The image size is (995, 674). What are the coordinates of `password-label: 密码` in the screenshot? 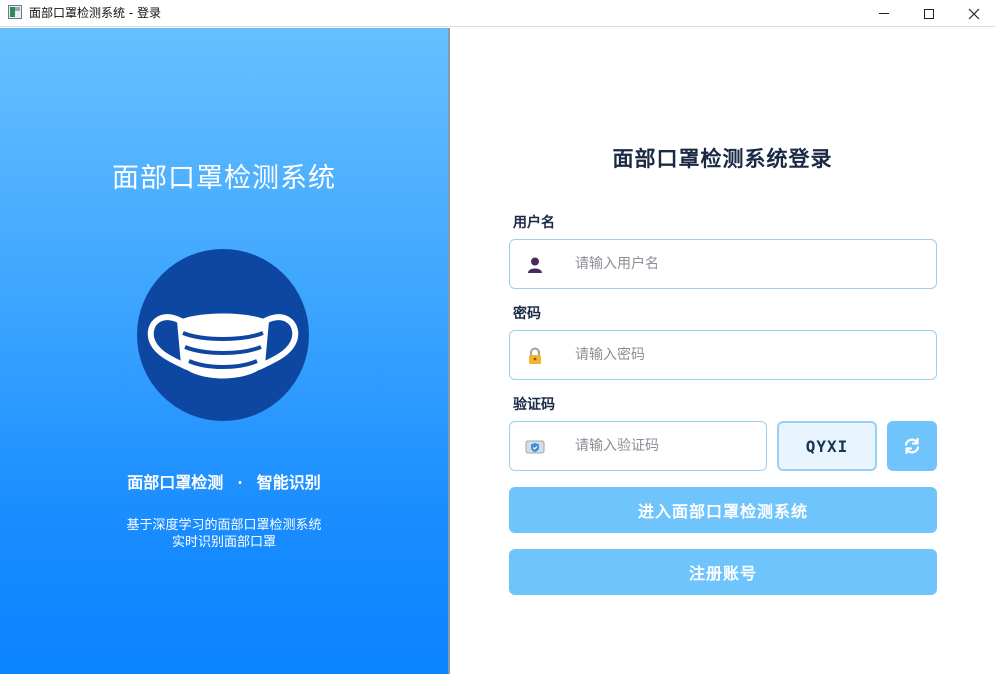 It's located at (527, 314).